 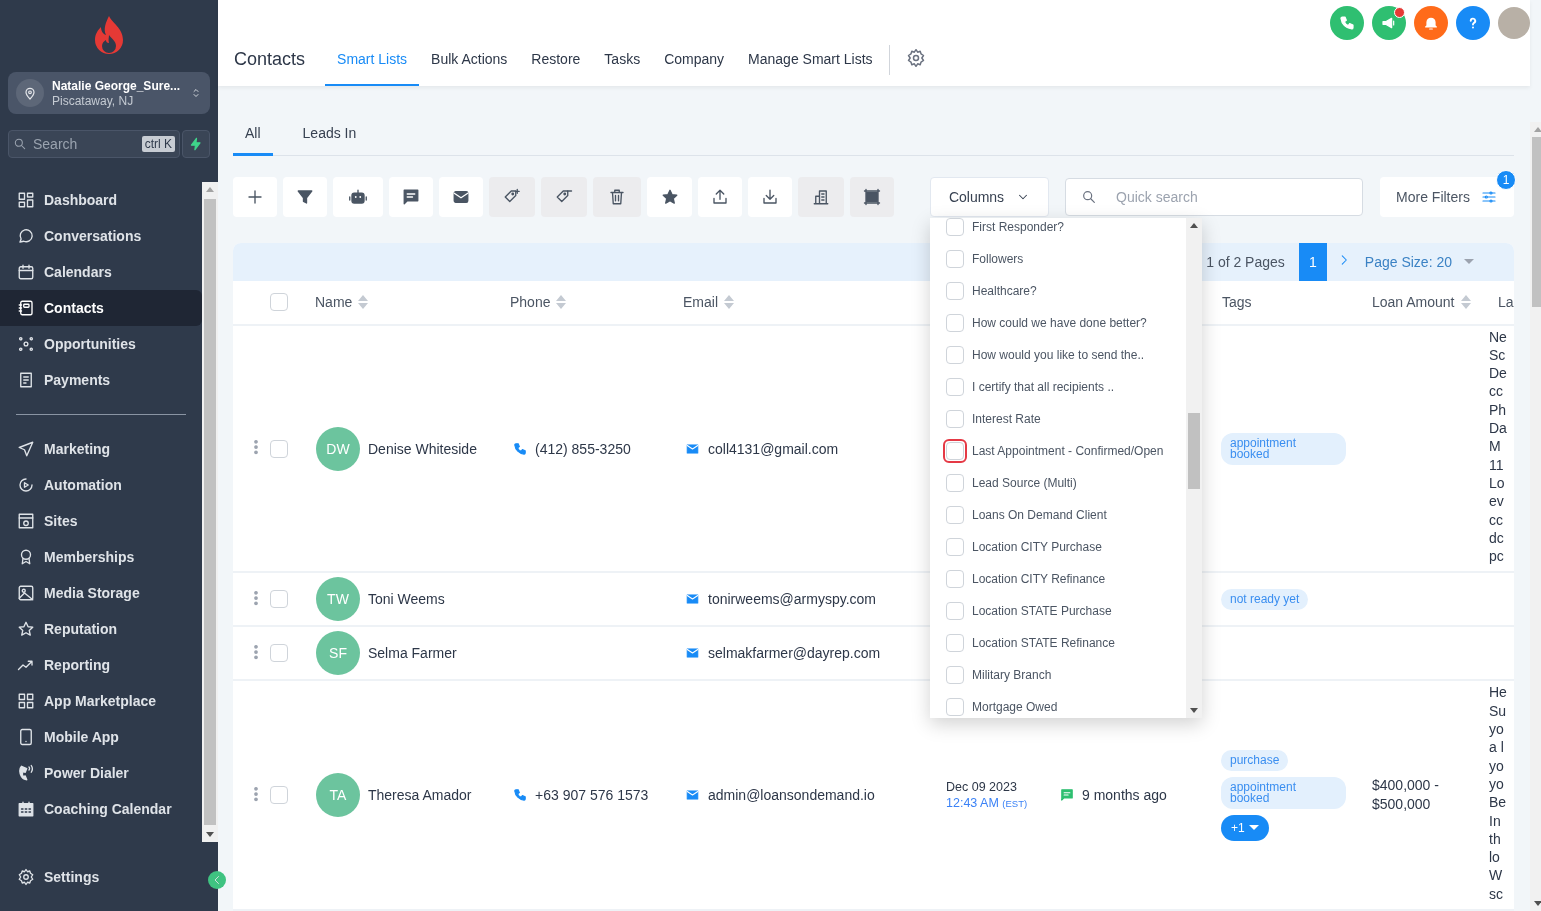 I want to click on column-option: Last Appointment - Confirmed/Open, so click(x=1058, y=450).